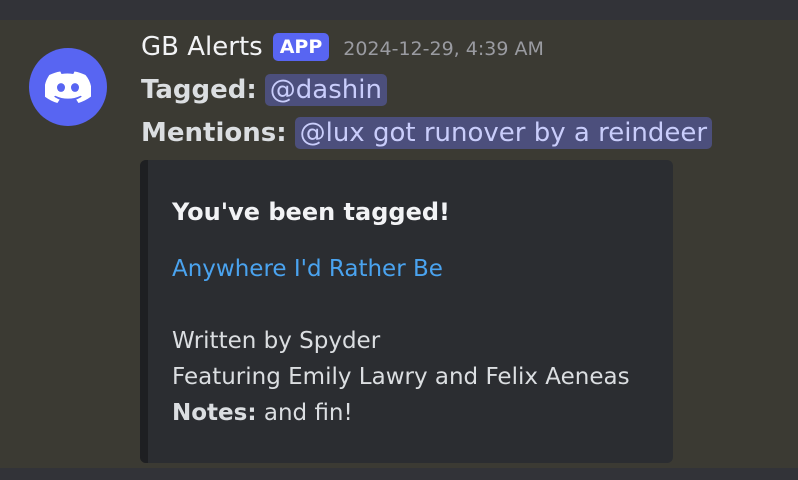  I want to click on tagged-label: Tagged:, so click(199, 90).